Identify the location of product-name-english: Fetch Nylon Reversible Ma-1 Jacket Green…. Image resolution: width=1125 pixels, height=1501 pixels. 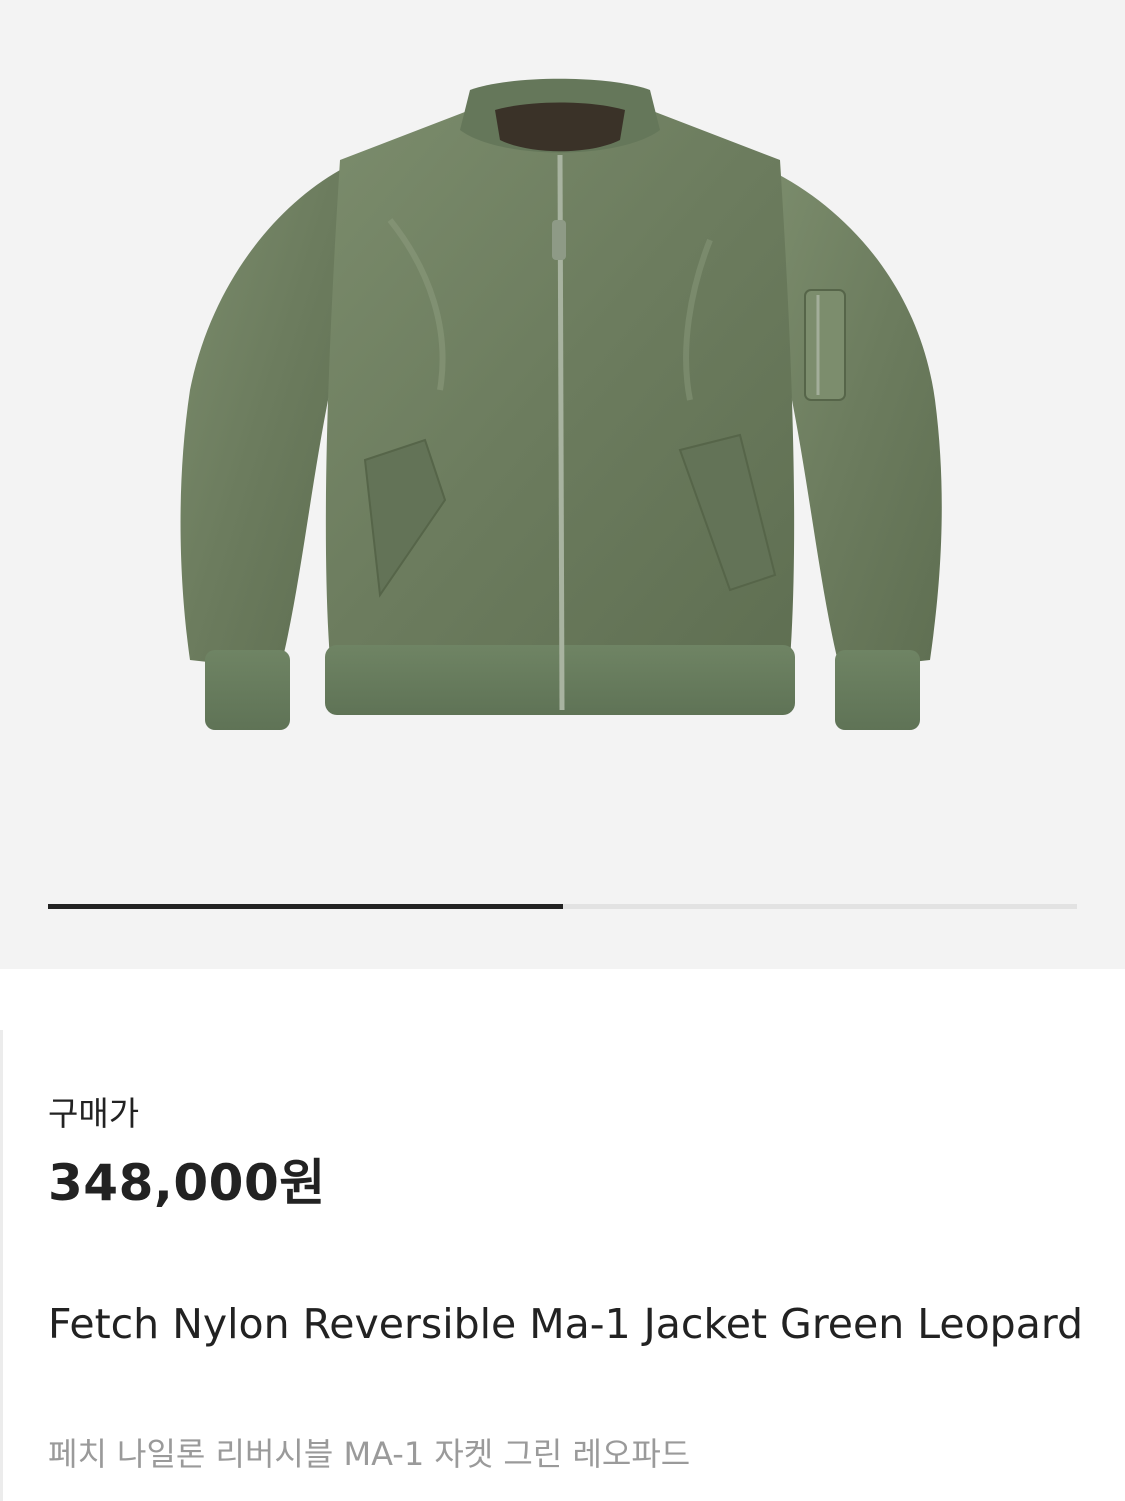
(565, 1324).